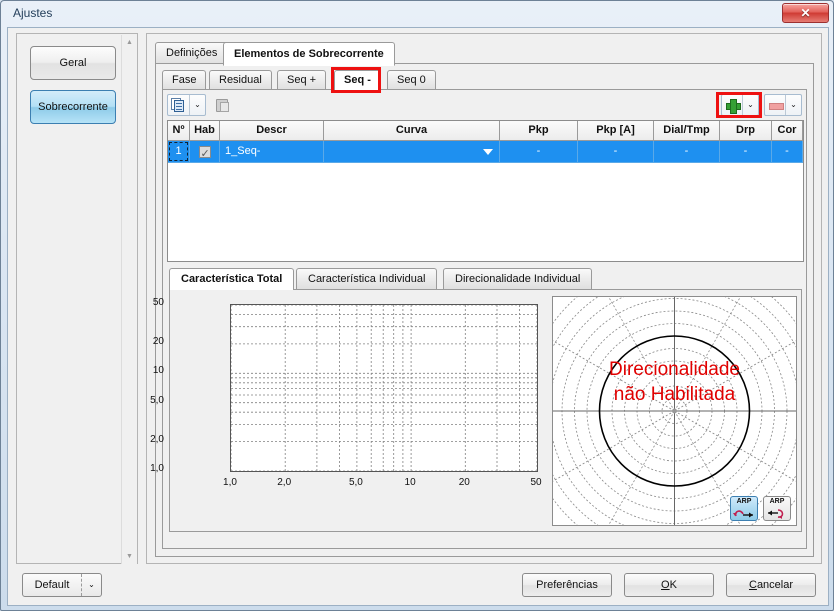  I want to click on sidebar-item-label: Geral, so click(73, 63).